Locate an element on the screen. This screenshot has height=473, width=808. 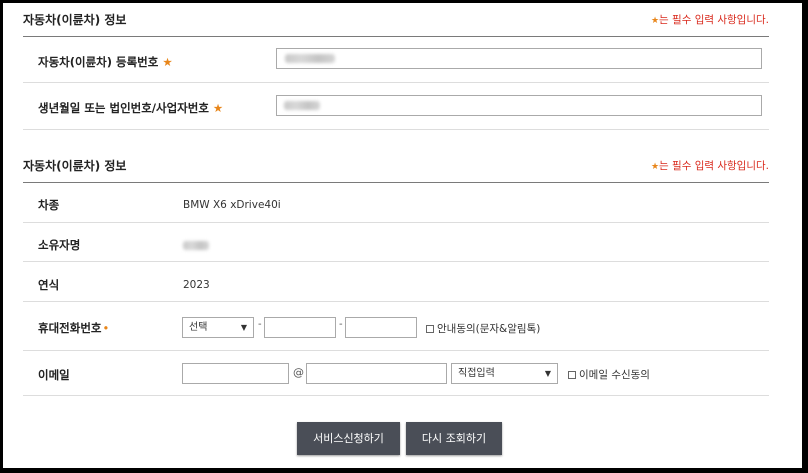
registration-section-title: 자동차(이륜차) 정보 is located at coordinates (75, 20).